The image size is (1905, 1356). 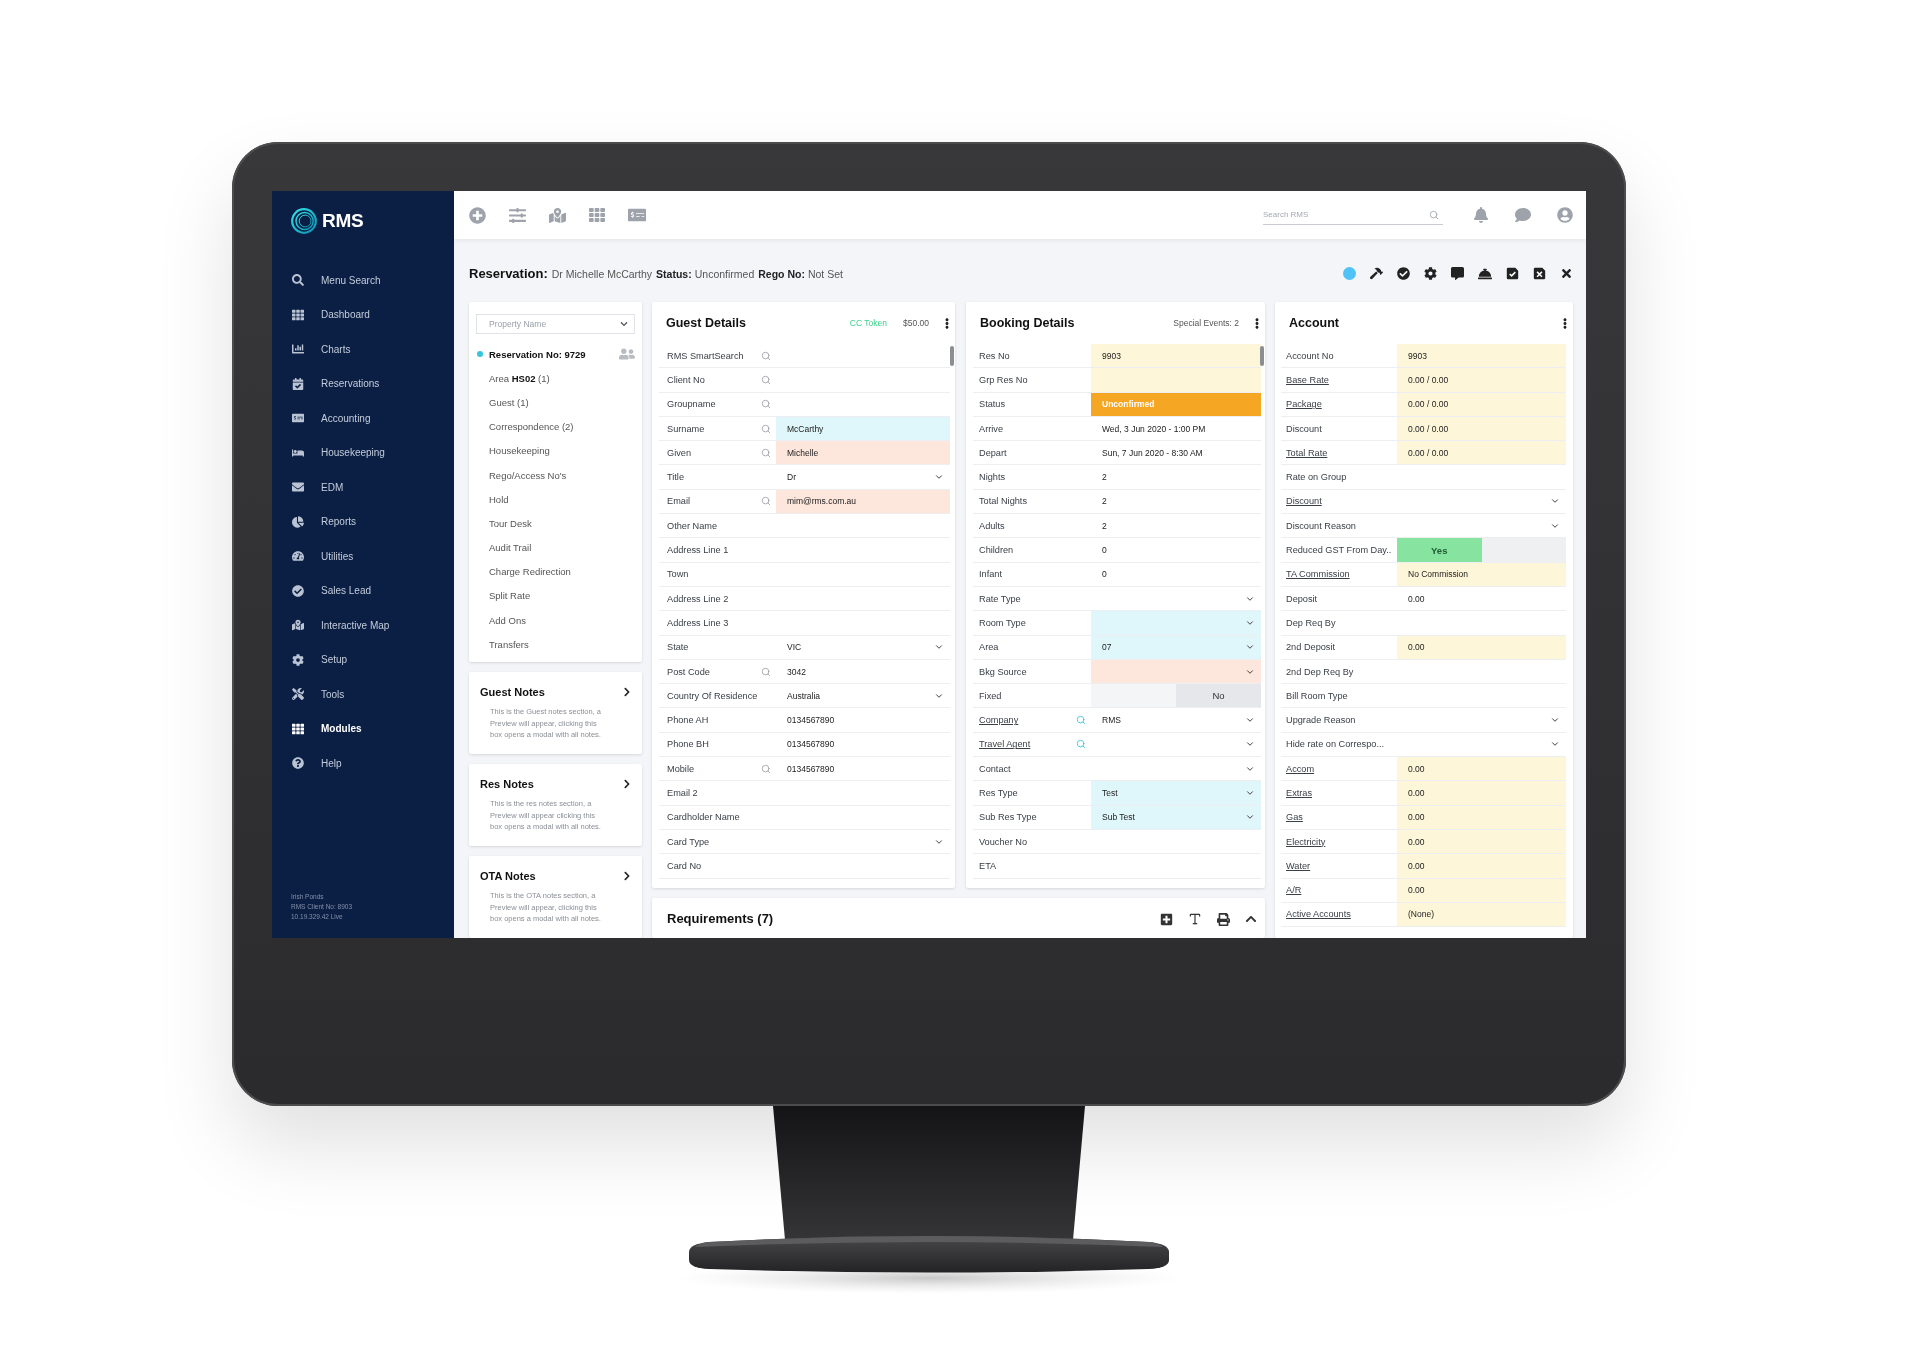 What do you see at coordinates (363, 590) in the screenshot?
I see `sidebar-item: Sales Lead` at bounding box center [363, 590].